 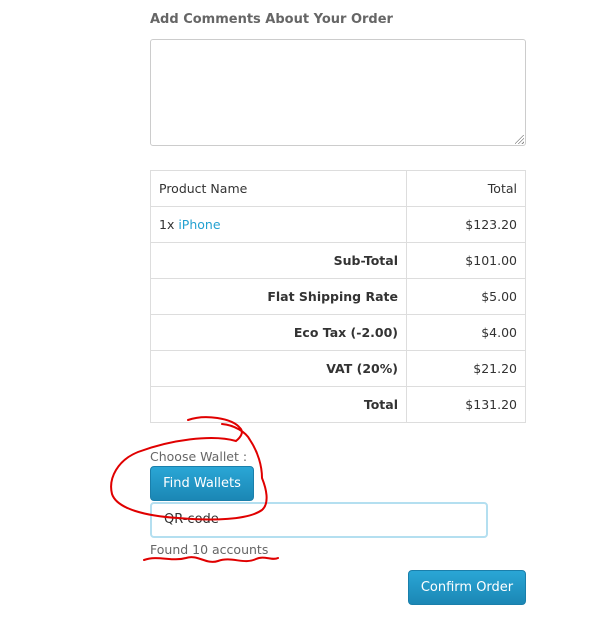 I want to click on table-row: Flat Shipping Rate $5.00, so click(x=338, y=296).